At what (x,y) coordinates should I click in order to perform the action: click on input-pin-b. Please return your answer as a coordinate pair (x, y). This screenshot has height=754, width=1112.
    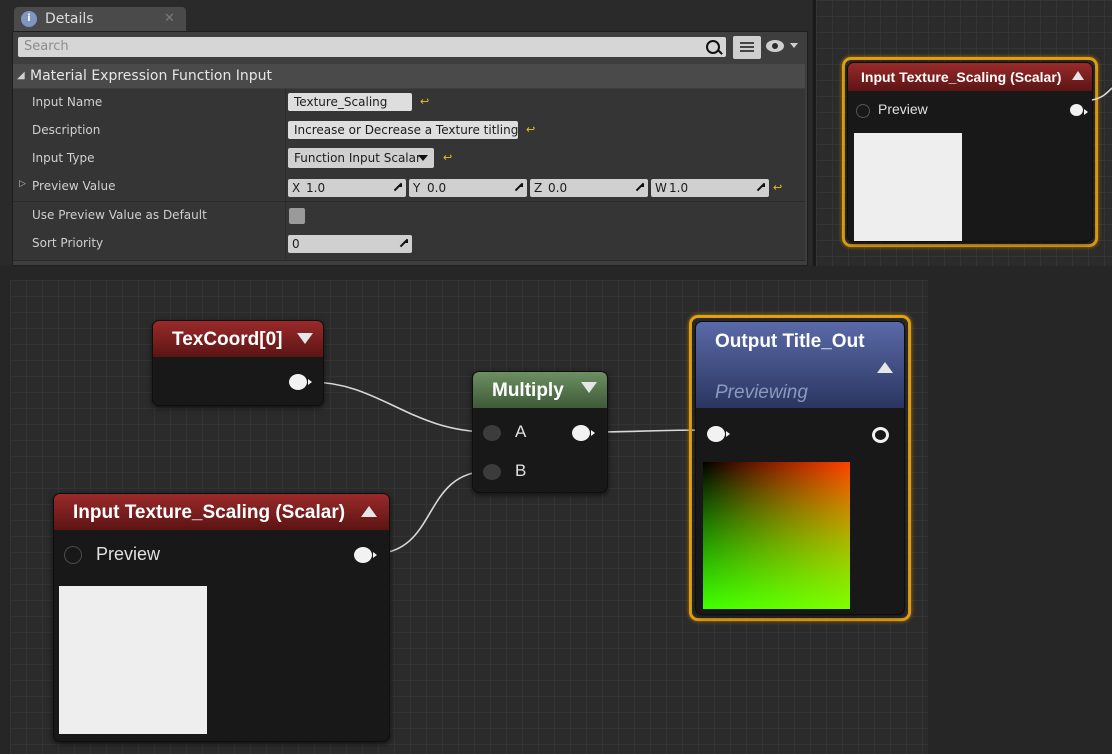
    Looking at the image, I should click on (492, 472).